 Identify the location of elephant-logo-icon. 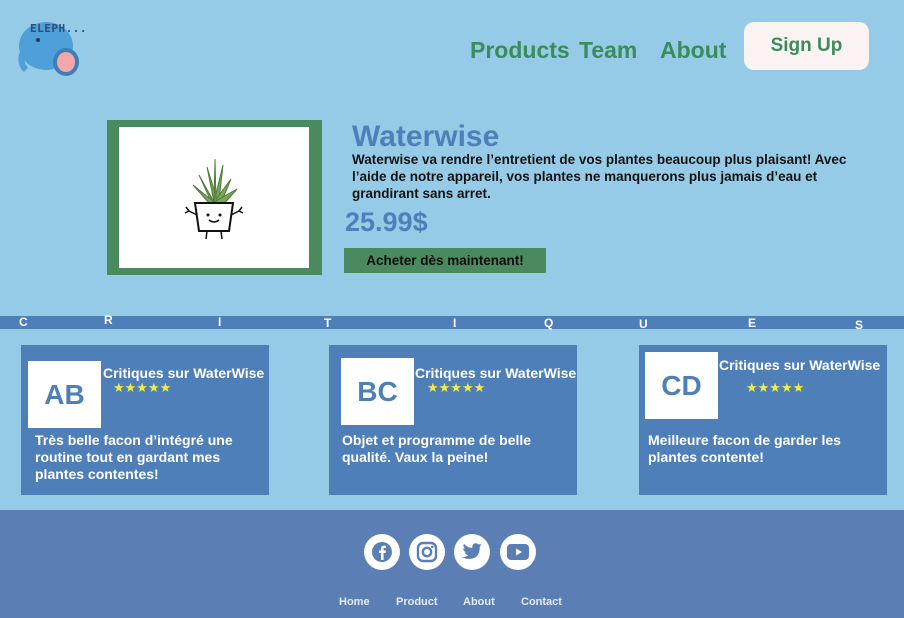
(48, 49).